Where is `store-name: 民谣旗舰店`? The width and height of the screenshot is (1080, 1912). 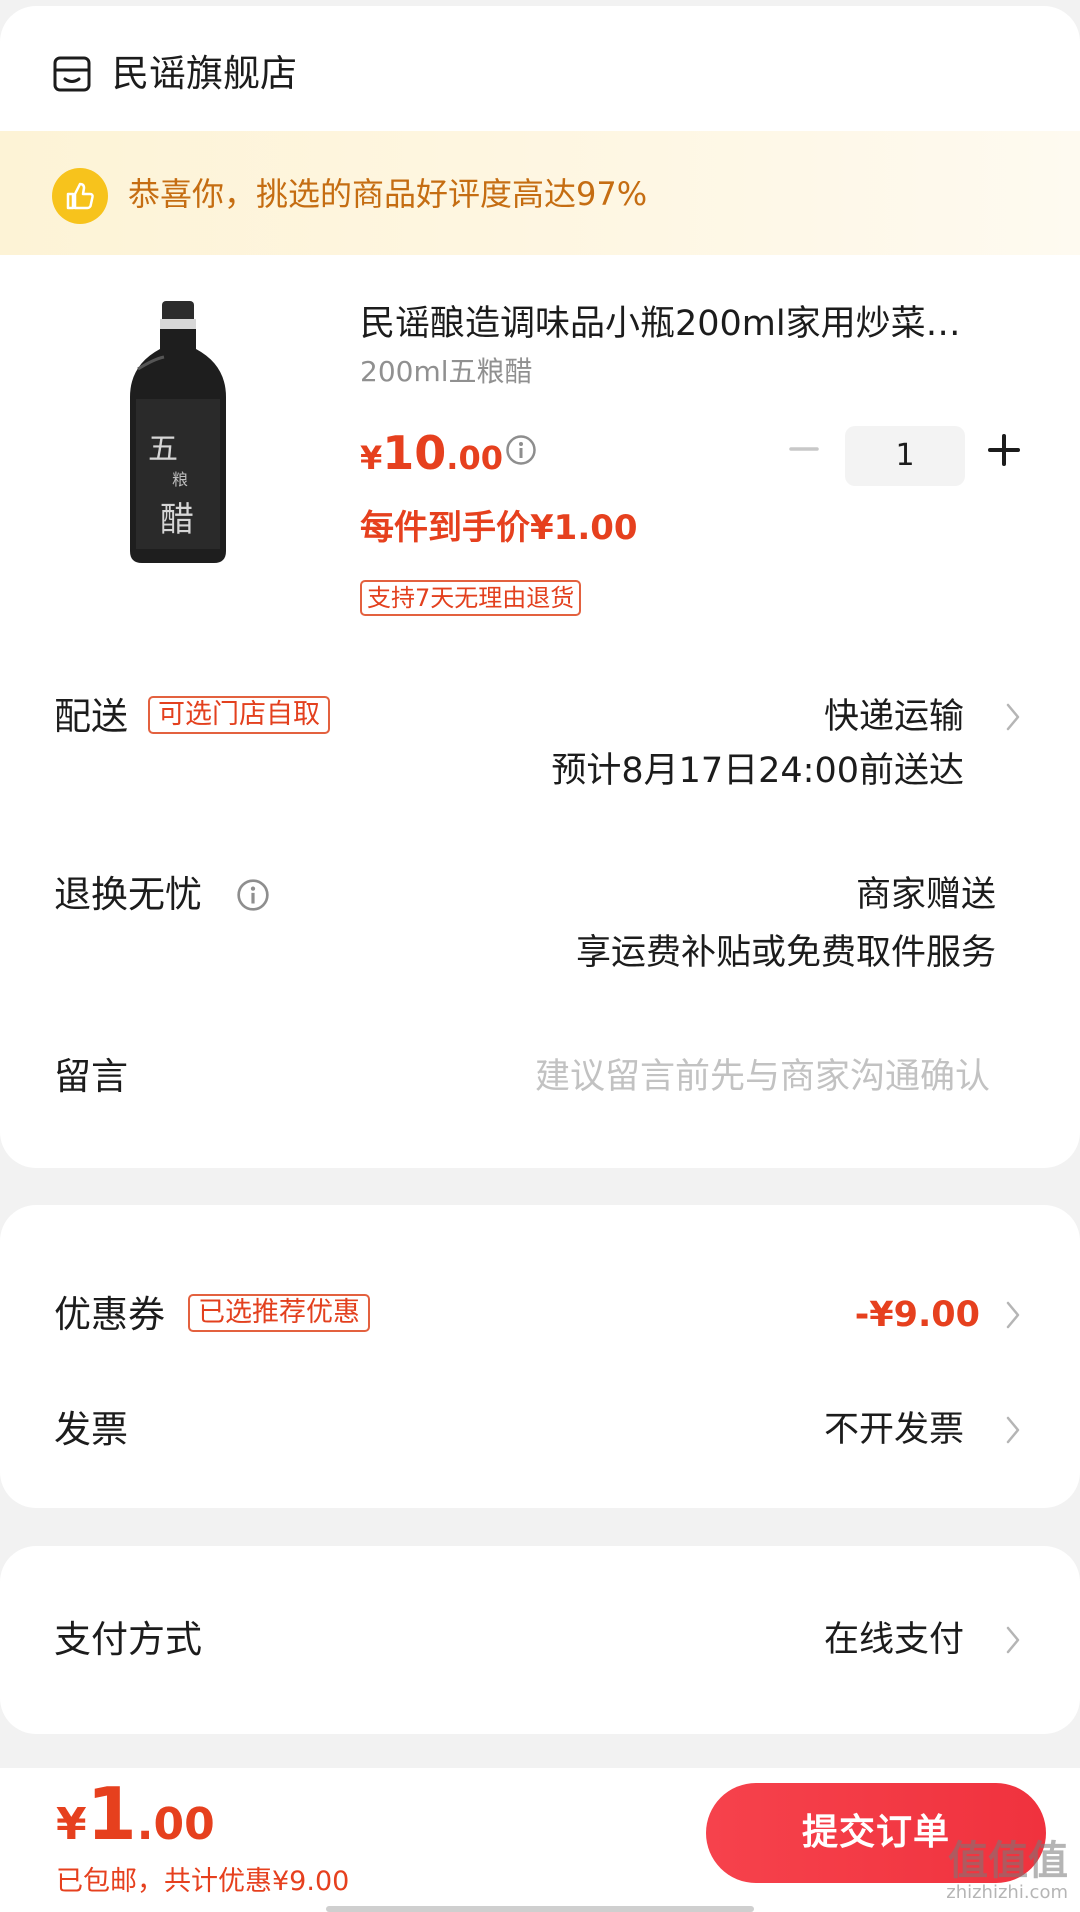 store-name: 民谣旗舰店 is located at coordinates (204, 74).